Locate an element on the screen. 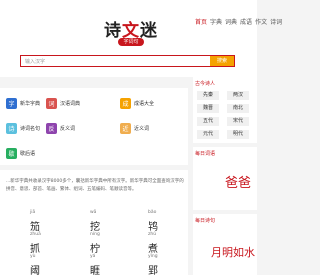  era-tag: 宋代 is located at coordinates (238, 121).